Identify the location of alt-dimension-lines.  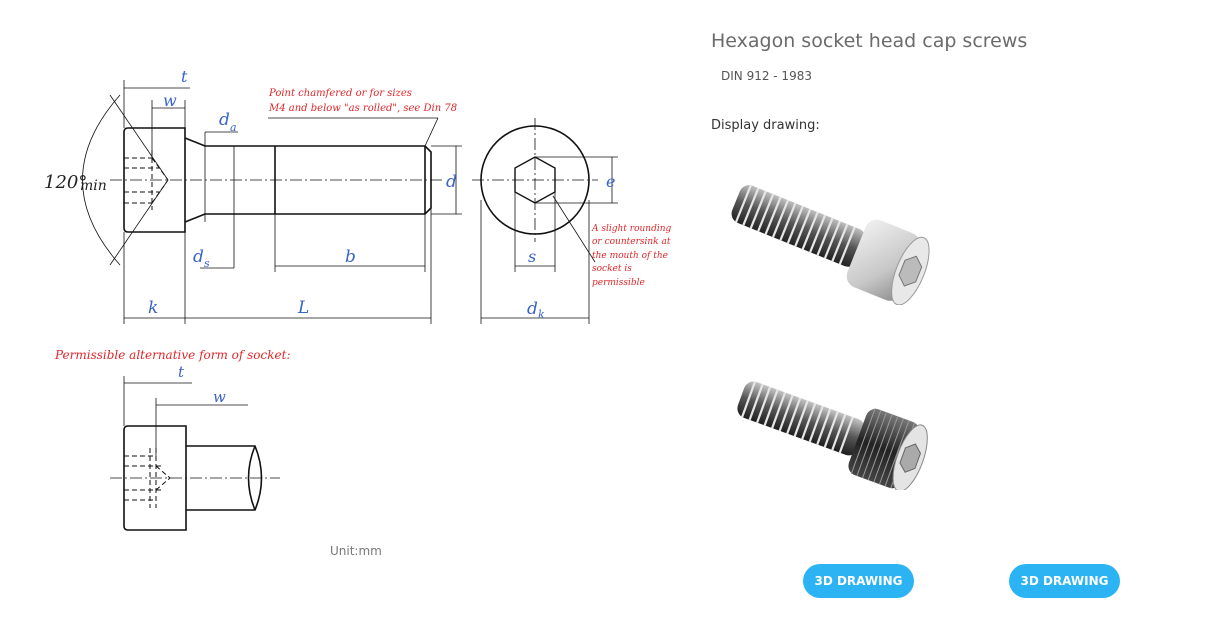
(195, 427).